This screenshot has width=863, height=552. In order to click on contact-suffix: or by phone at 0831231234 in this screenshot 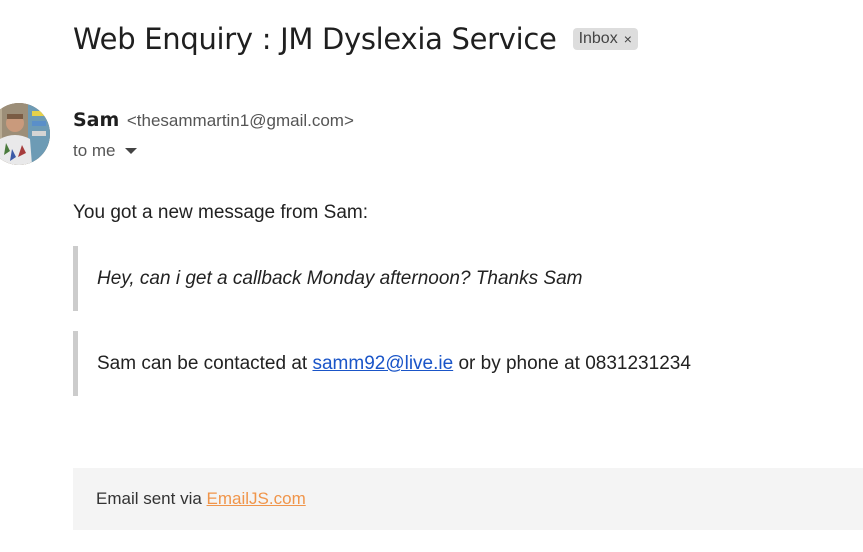, I will do `click(572, 363)`.